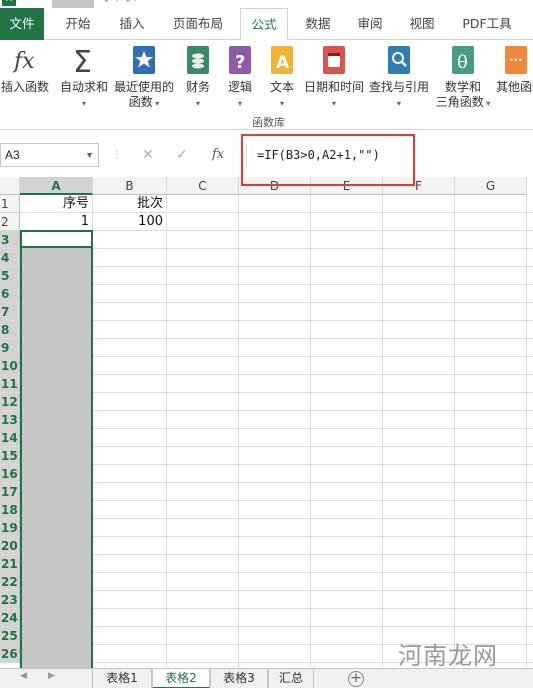 This screenshot has height=688, width=533. What do you see at coordinates (132, 24) in the screenshot?
I see `tab-insert: 插入` at bounding box center [132, 24].